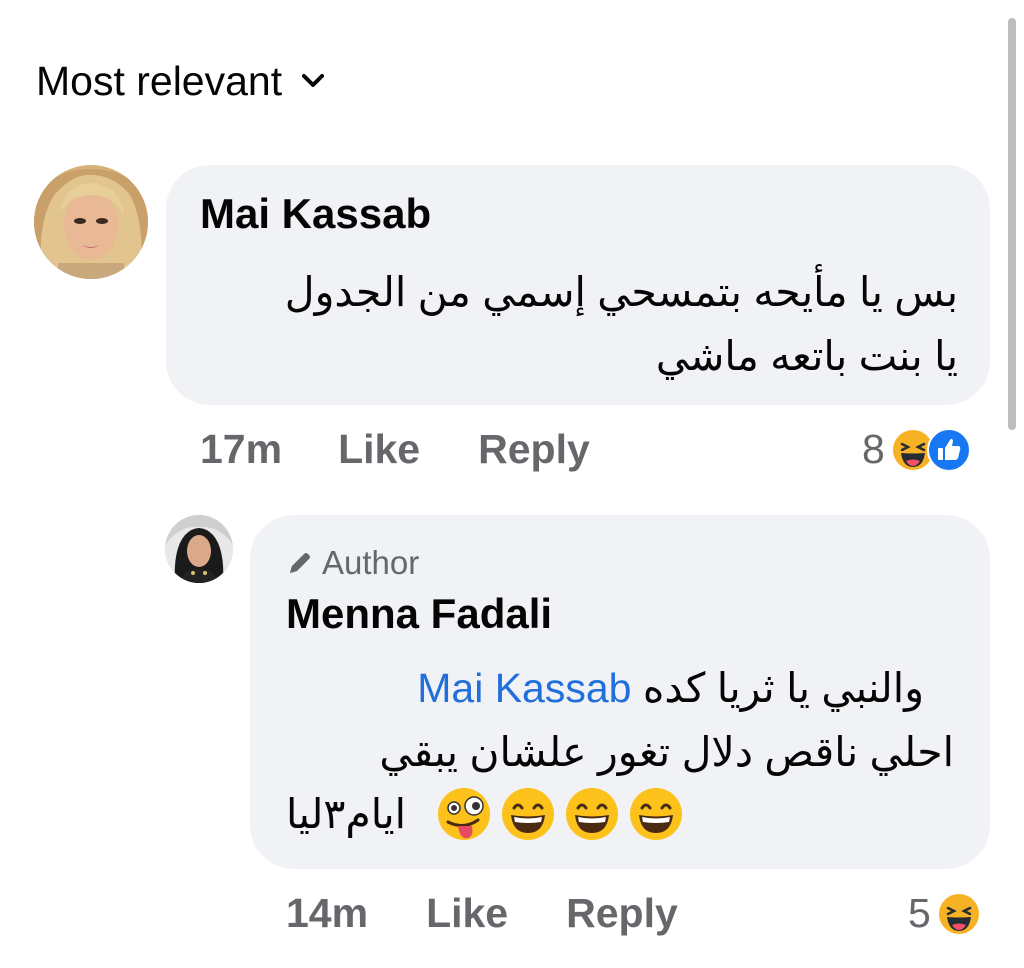 The image size is (1024, 968). Describe the element at coordinates (783, 688) in the screenshot. I see `reply-text-part: والنبي يا ثريا كده` at that location.